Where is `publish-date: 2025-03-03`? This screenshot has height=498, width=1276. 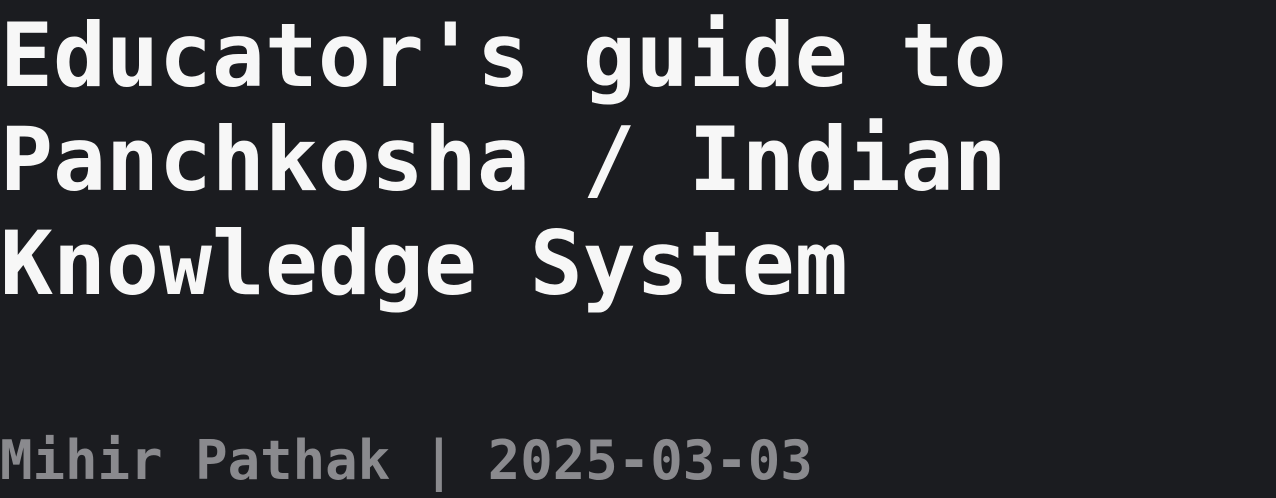 publish-date: 2025-03-03 is located at coordinates (650, 460).